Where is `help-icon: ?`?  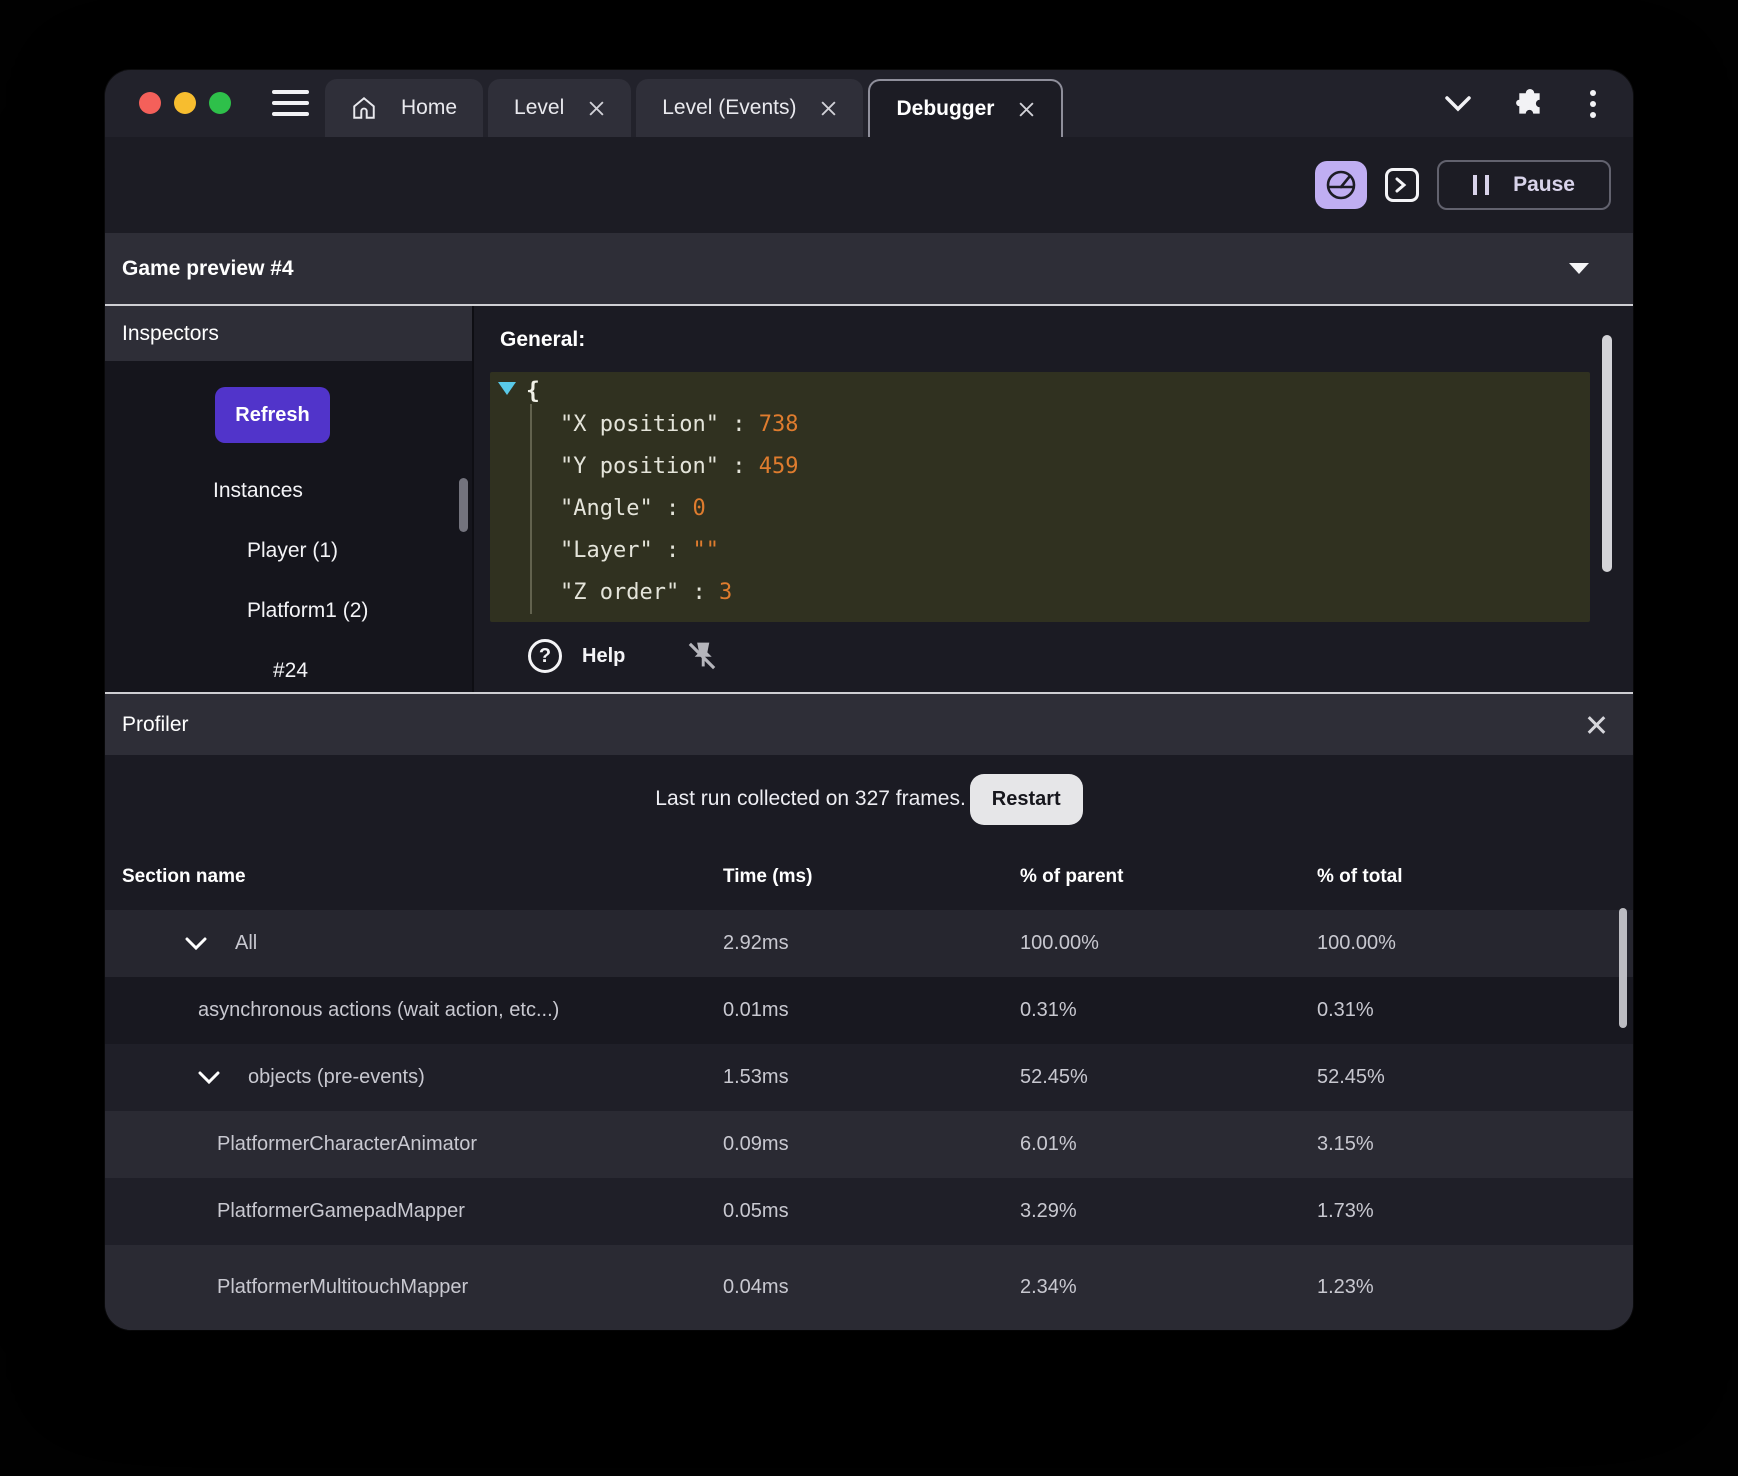 help-icon: ? is located at coordinates (545, 656).